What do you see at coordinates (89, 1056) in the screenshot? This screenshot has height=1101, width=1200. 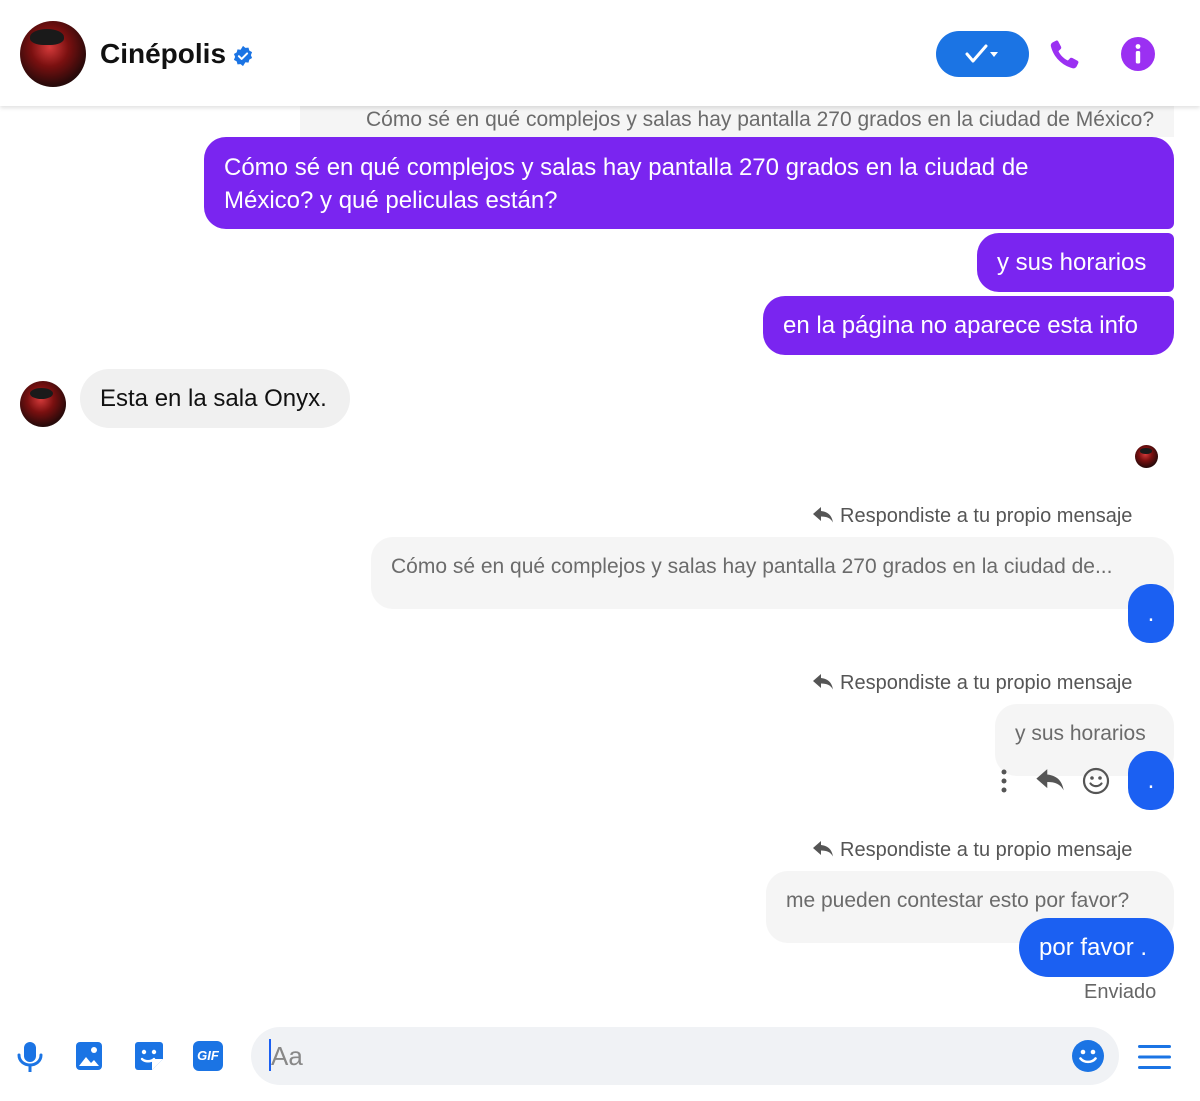 I see `image-icon` at bounding box center [89, 1056].